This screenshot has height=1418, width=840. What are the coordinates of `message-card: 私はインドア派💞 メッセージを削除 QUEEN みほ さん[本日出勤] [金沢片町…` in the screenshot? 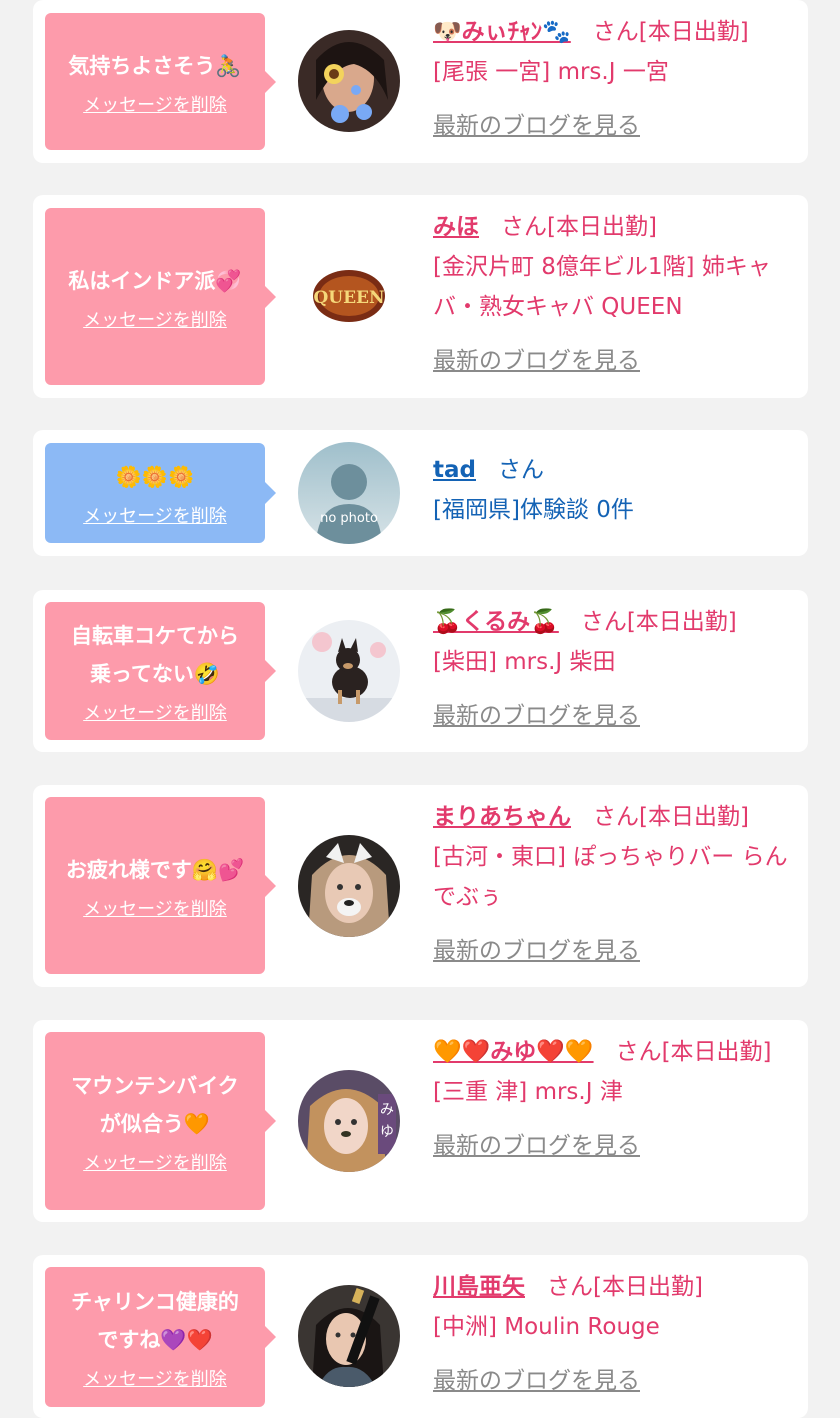 It's located at (420, 296).